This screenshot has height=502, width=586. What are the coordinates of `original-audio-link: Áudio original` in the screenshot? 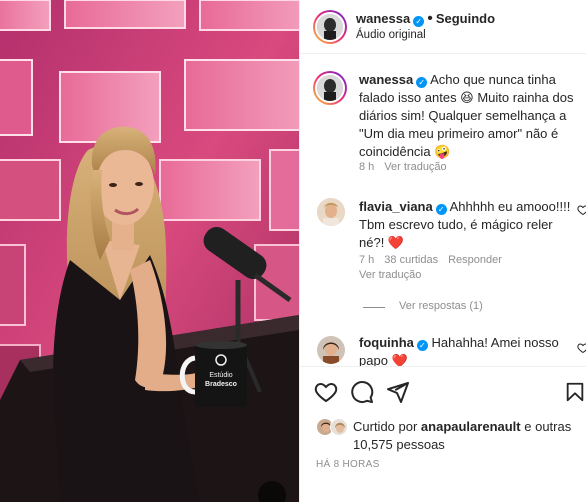 It's located at (391, 35).